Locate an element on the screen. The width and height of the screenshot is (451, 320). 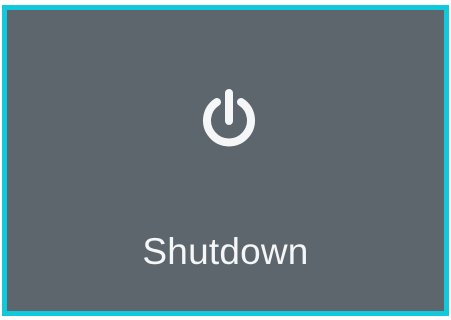
power-icon is located at coordinates (229, 119).